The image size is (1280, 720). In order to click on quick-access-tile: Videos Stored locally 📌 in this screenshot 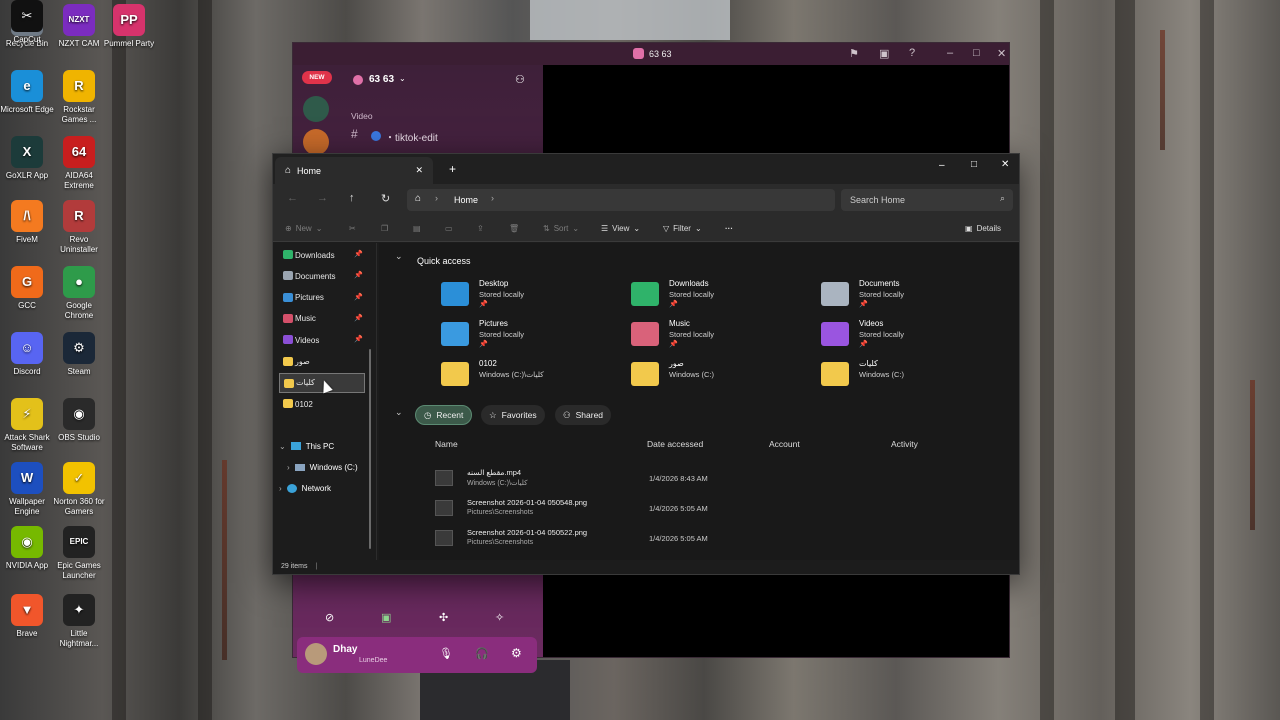, I will do `click(911, 337)`.